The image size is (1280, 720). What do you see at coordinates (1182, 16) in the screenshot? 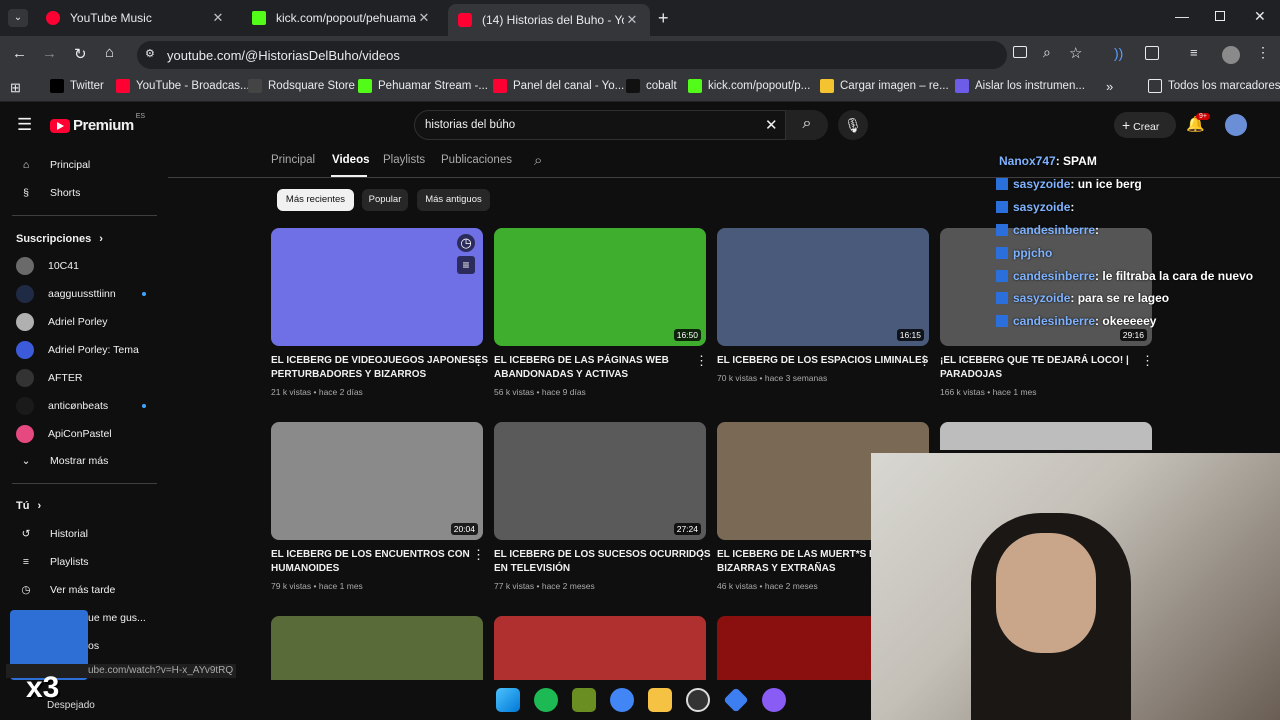
I see `minimize-icon: —` at bounding box center [1182, 16].